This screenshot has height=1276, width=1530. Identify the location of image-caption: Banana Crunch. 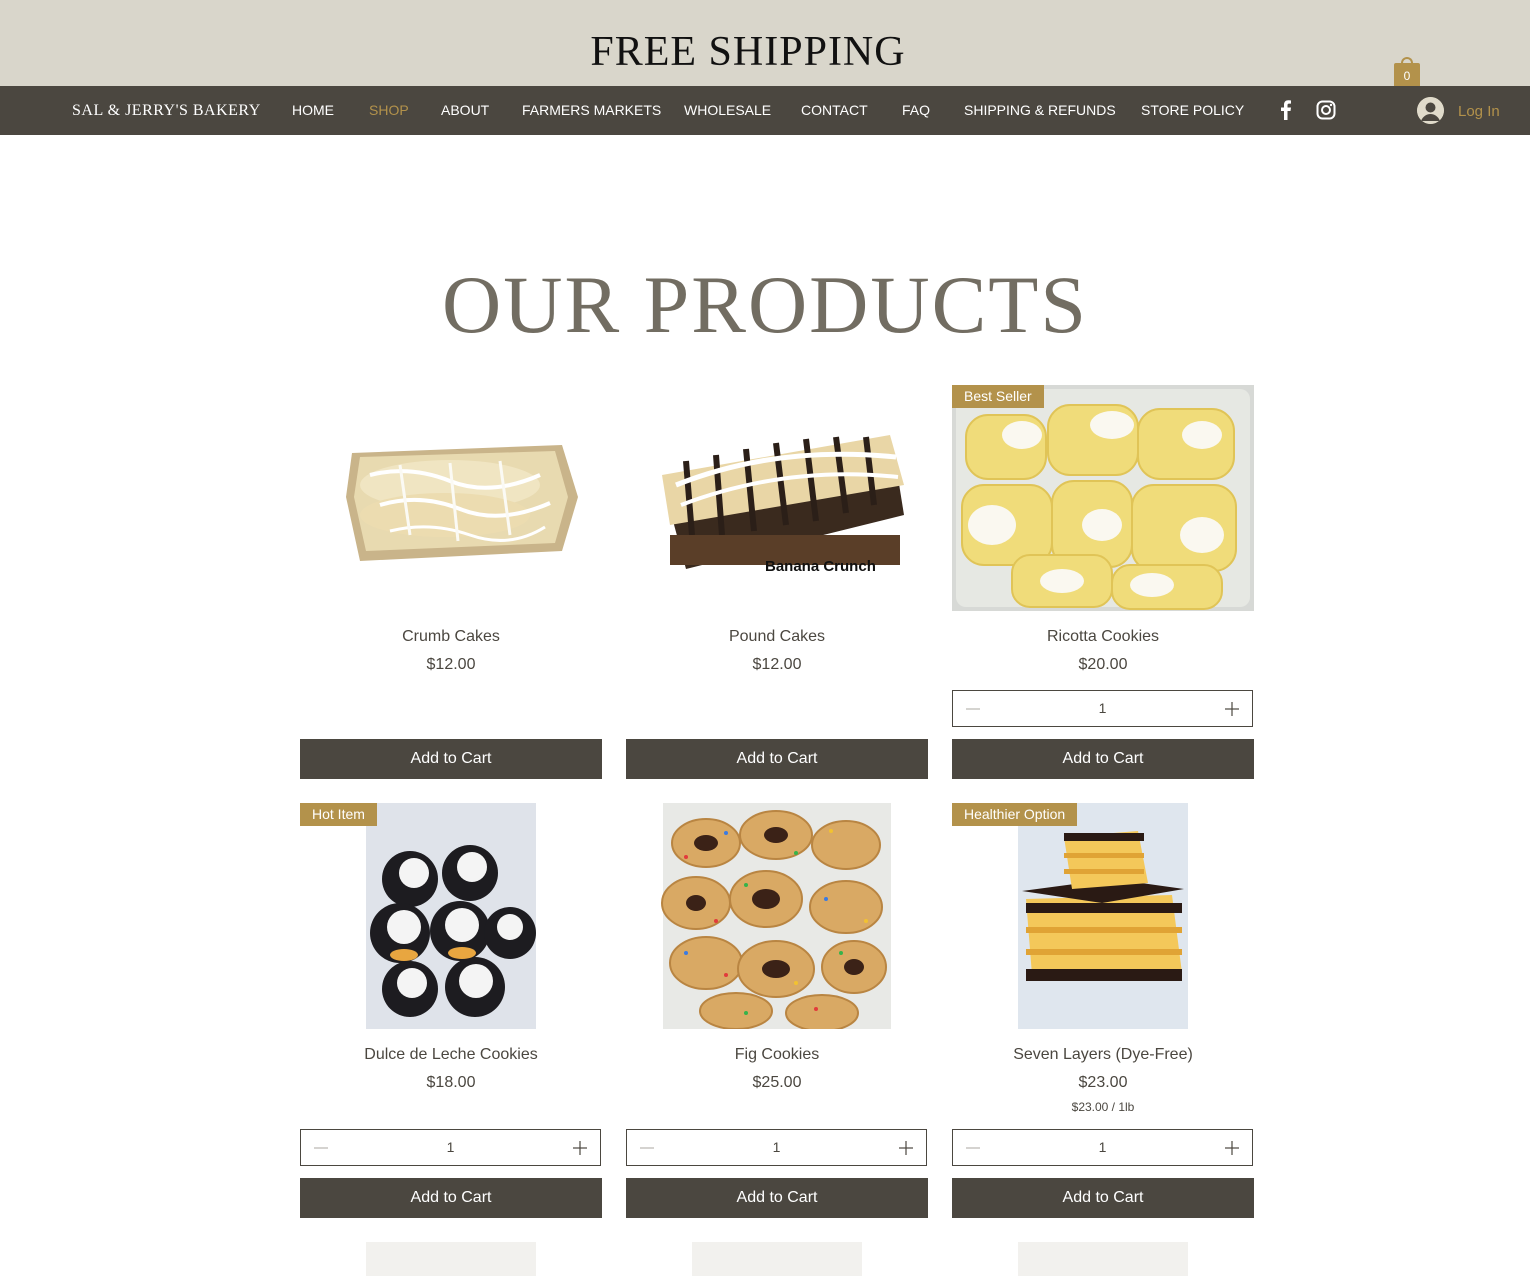
(820, 566).